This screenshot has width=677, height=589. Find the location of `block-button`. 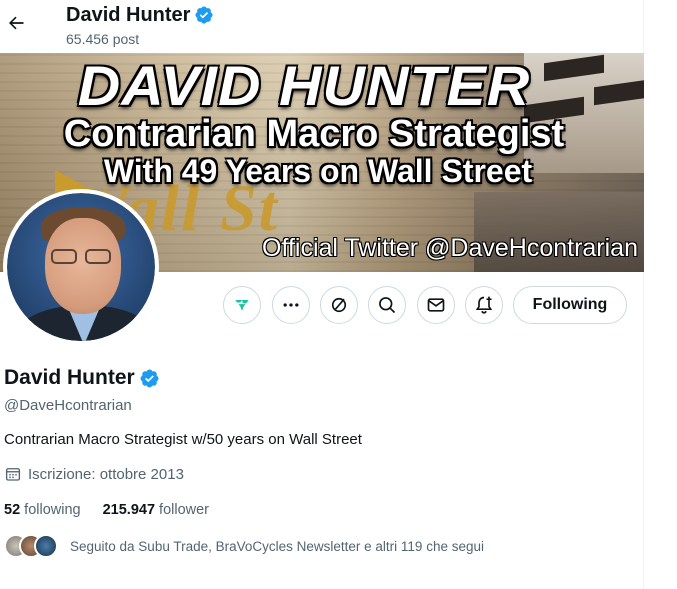

block-button is located at coordinates (339, 305).